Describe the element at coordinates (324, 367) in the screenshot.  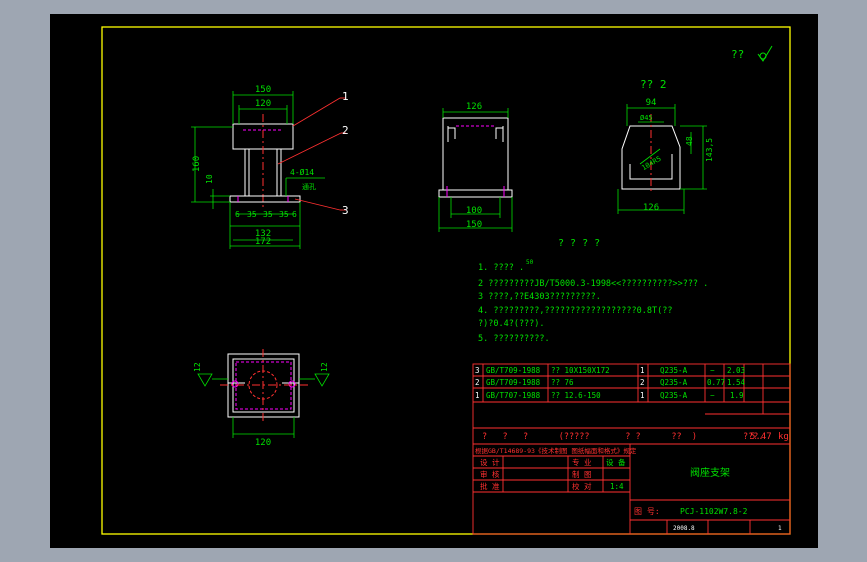
I see `plan-dim-right12: 12` at that location.